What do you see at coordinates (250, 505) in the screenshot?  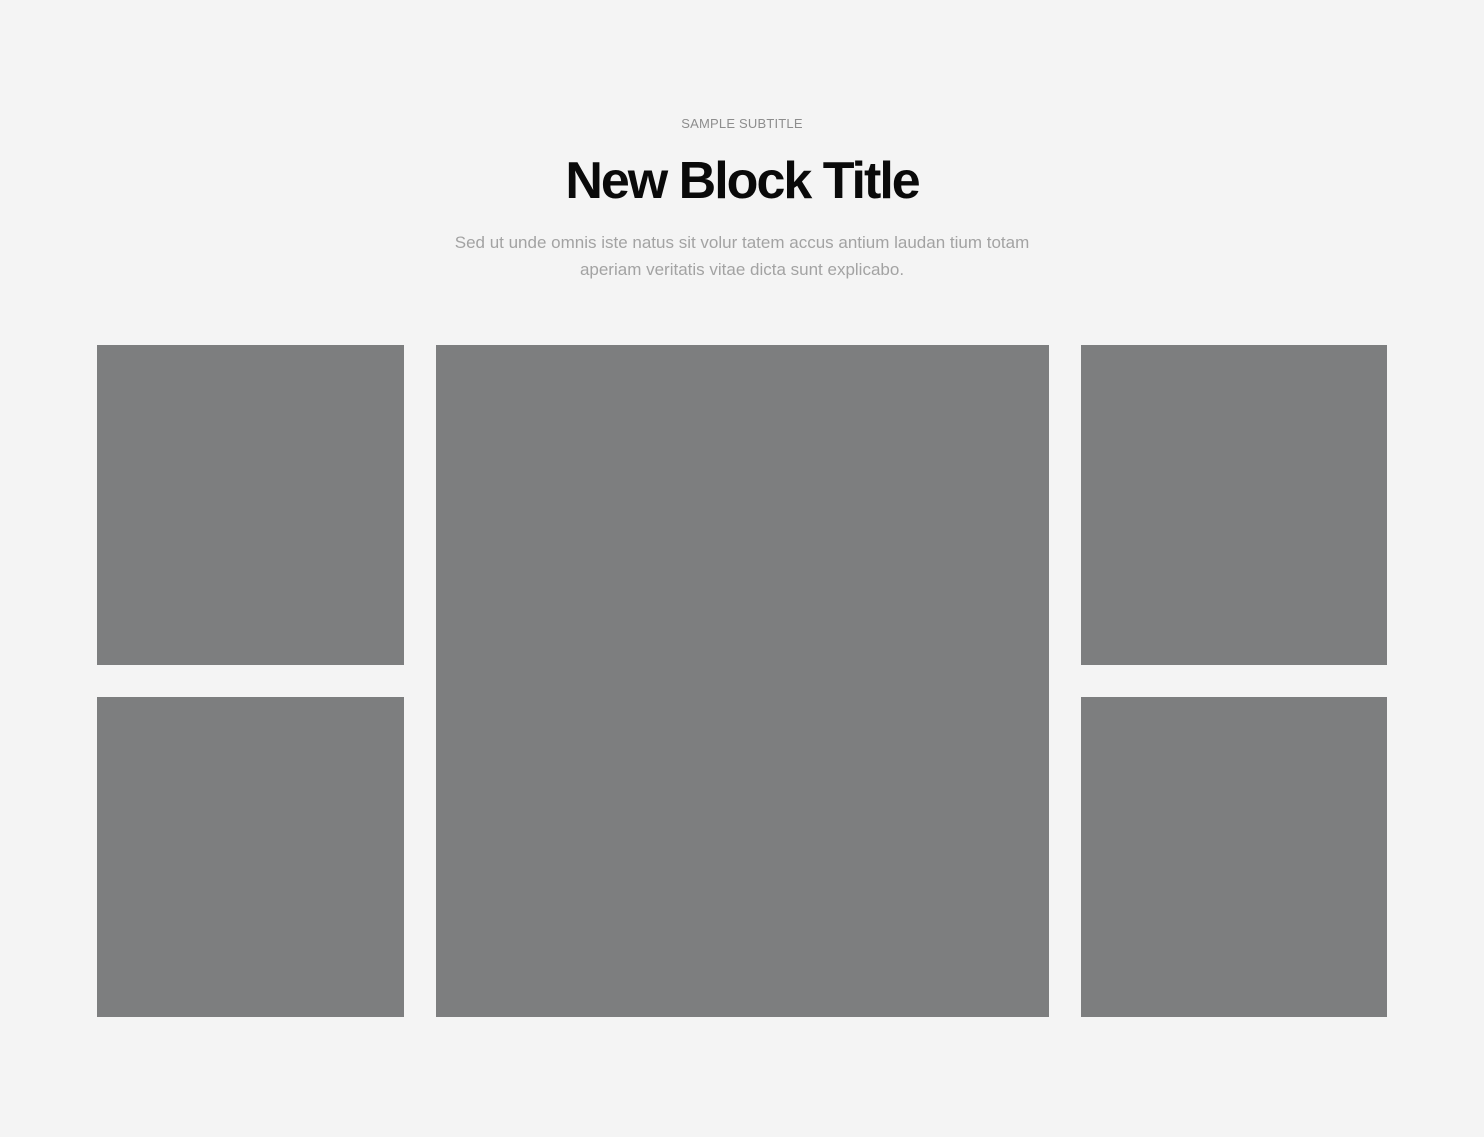 I see `gallery-image-left-top` at bounding box center [250, 505].